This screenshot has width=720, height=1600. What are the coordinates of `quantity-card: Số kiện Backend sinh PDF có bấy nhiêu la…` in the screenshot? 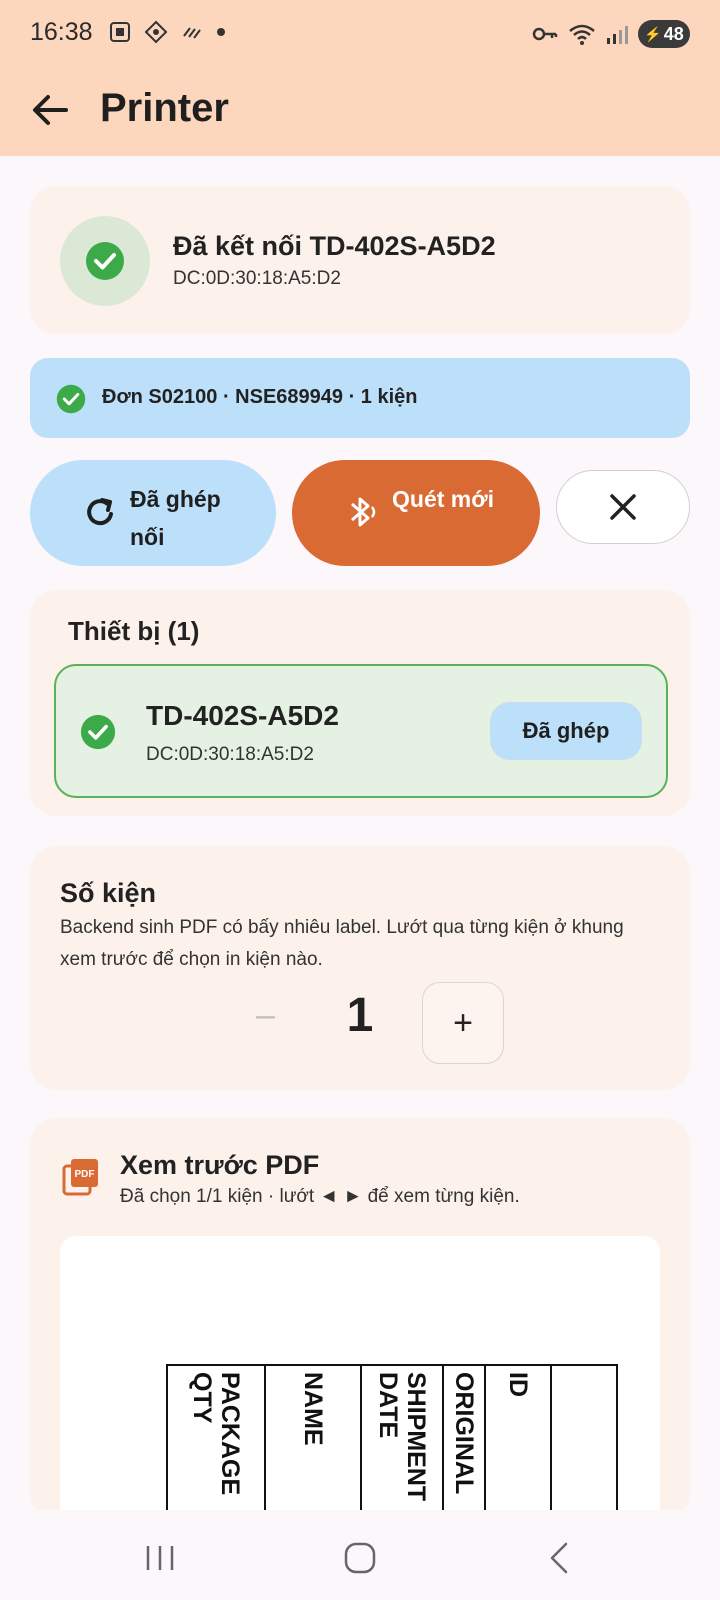 It's located at (360, 968).